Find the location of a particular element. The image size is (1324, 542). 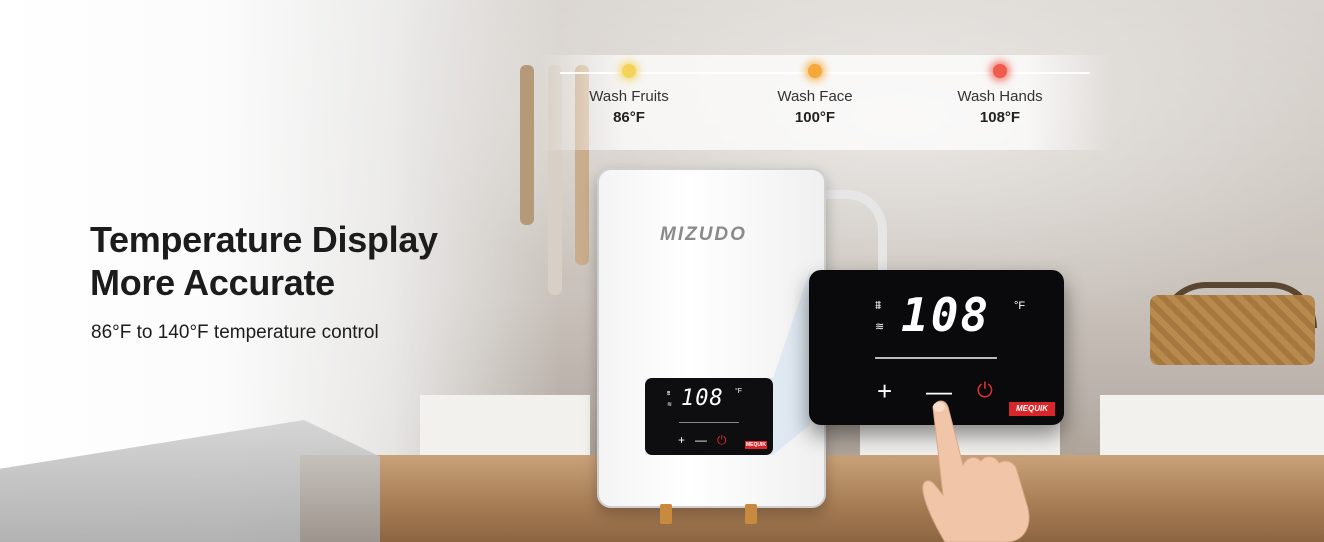

preset-label: Wash Face is located at coordinates (815, 96).